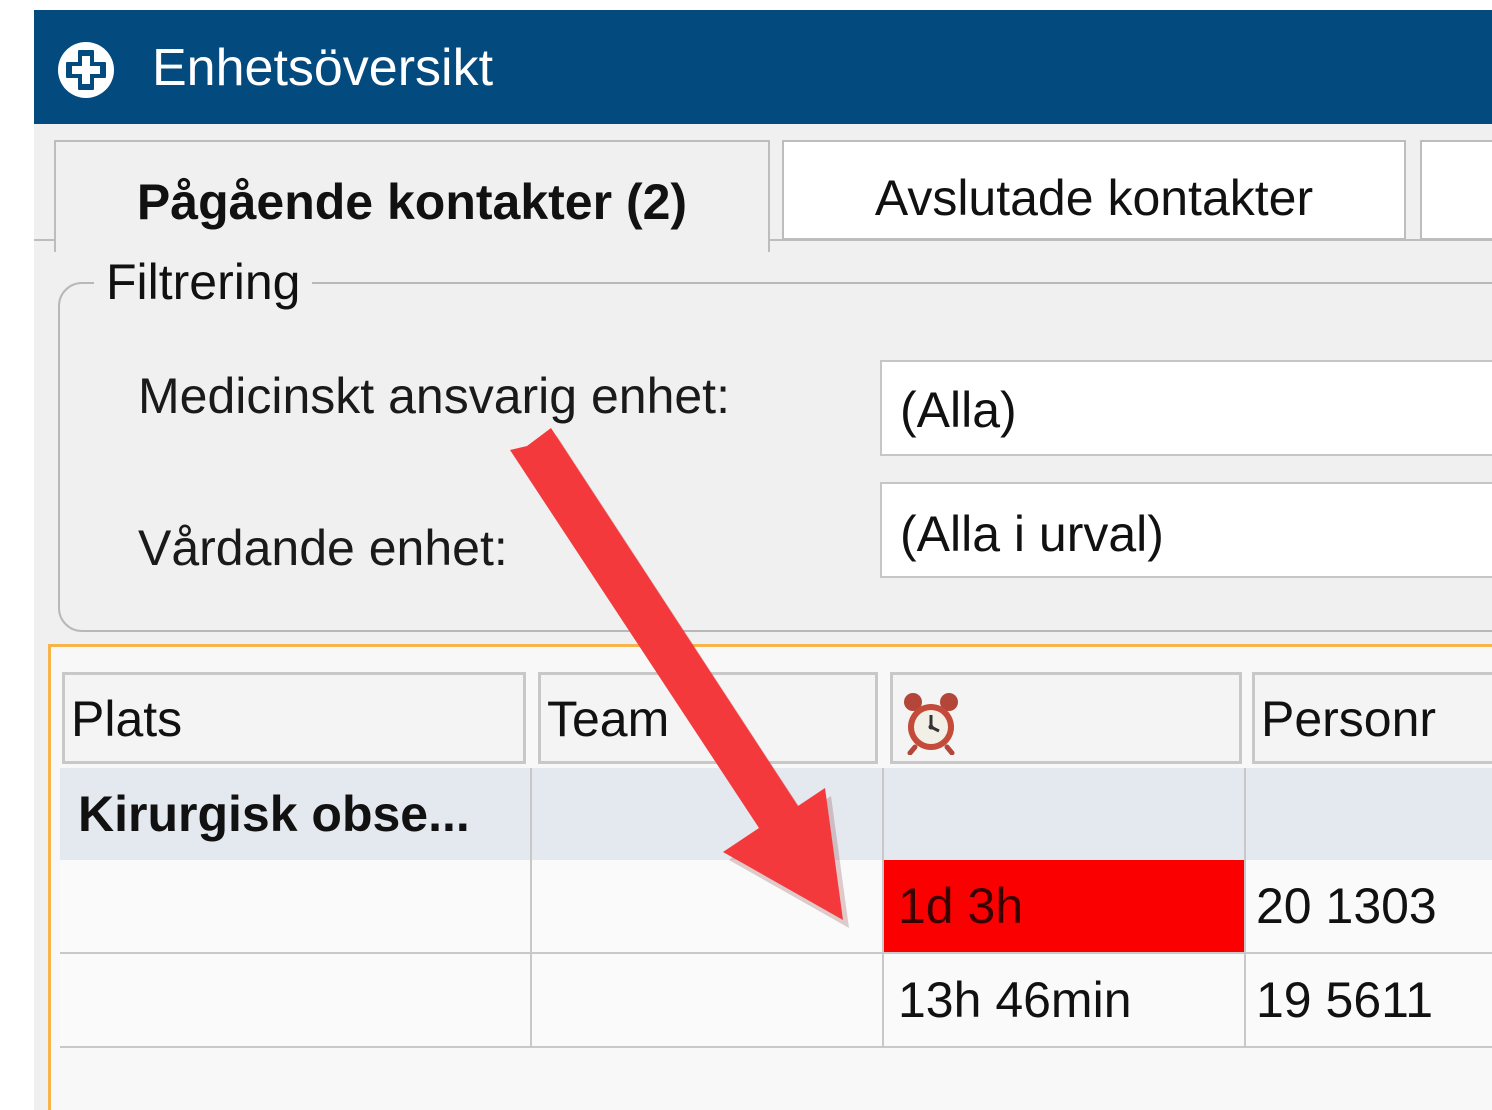 This screenshot has height=1110, width=1492. Describe the element at coordinates (1186, 530) in the screenshot. I see `care-unit-select: (Alla i urval)` at that location.